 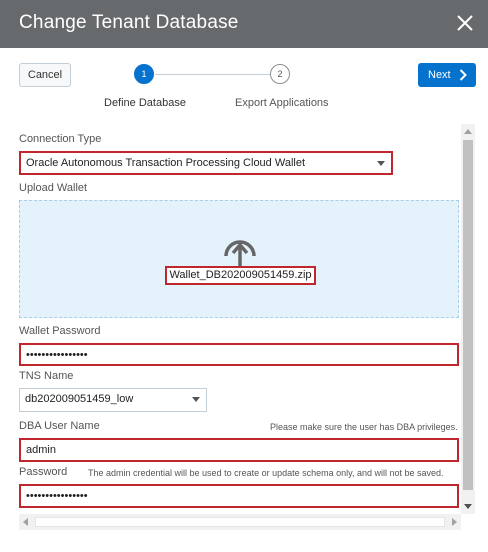 I want to click on horizontal-scroll-thumb, so click(x=240, y=522).